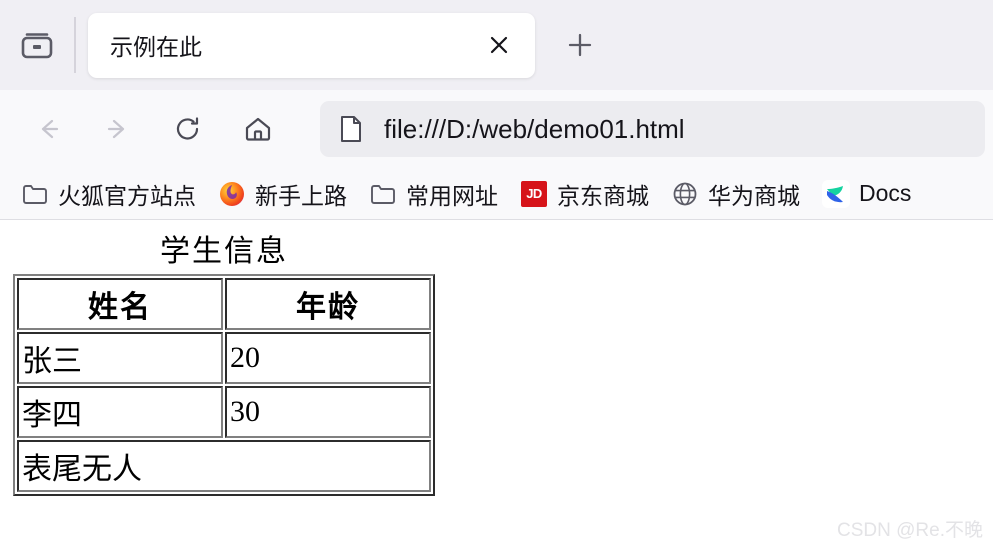  I want to click on bookmark-item-getting-started: 新手上路, so click(282, 194).